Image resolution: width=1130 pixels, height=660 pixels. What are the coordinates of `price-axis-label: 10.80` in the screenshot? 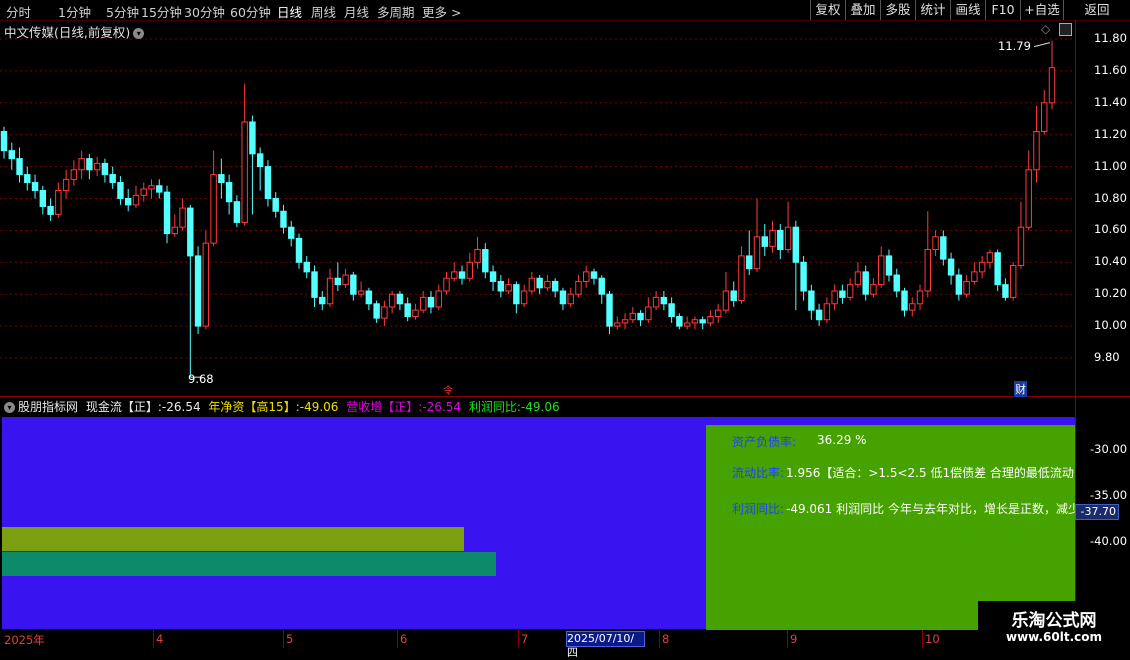 It's located at (1110, 197).